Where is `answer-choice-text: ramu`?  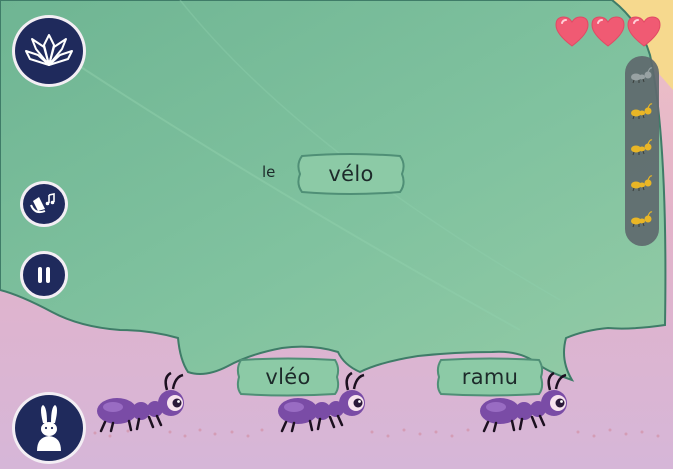 answer-choice-text: ramu is located at coordinates (490, 377).